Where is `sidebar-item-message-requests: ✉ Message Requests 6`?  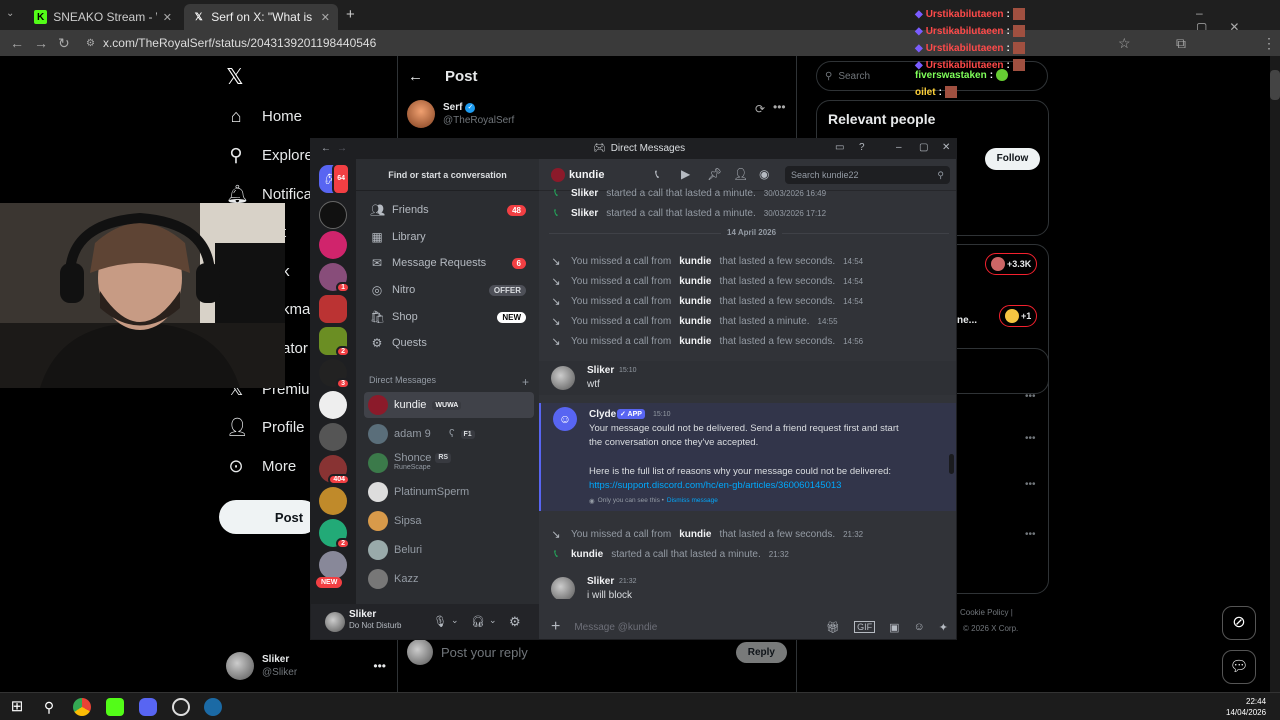 sidebar-item-message-requests: ✉ Message Requests 6 is located at coordinates (449, 263).